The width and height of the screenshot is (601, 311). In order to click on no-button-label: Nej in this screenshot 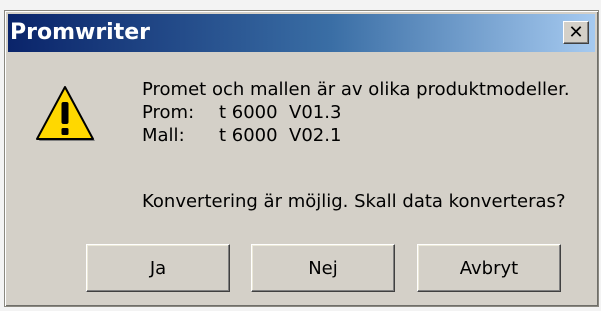, I will do `click(323, 268)`.